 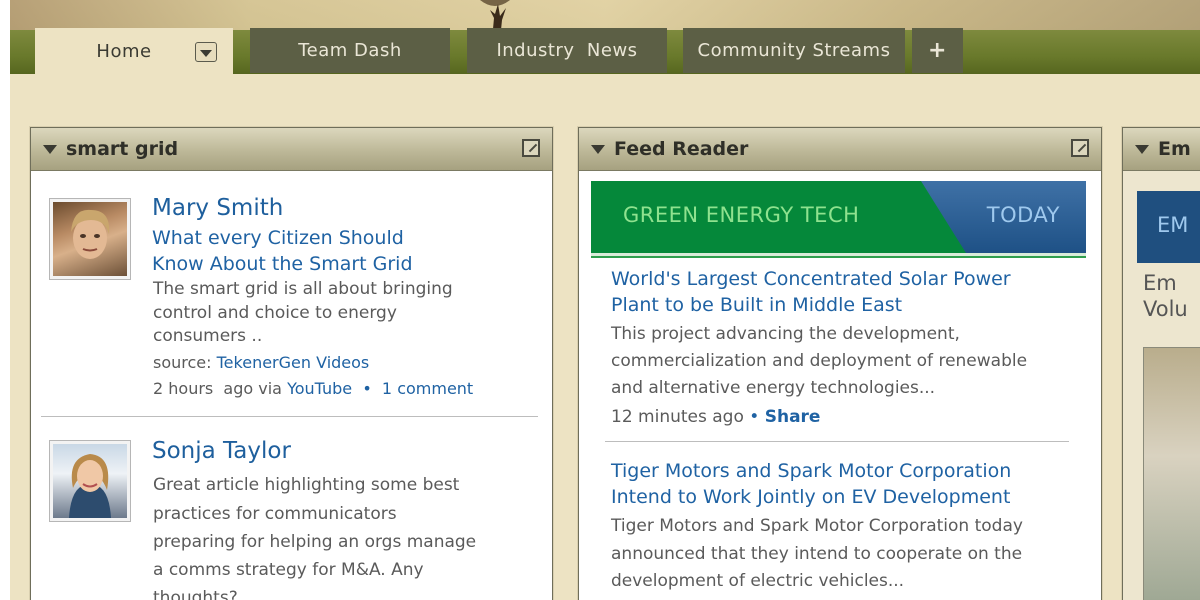 I want to click on post-body-line: preparing for helping an orgs manage, so click(x=315, y=542).